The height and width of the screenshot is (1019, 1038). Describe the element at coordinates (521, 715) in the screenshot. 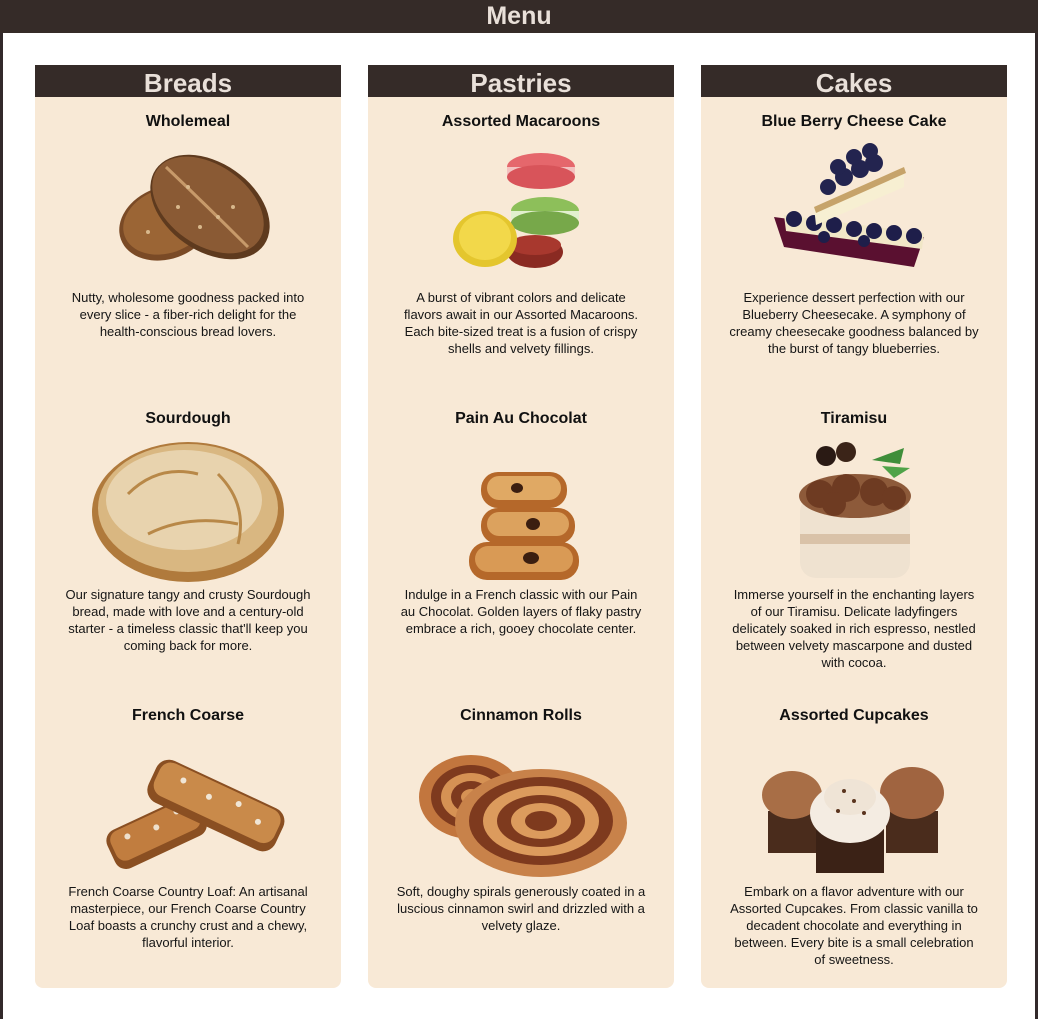

I see `item-name: Cinnamon Rolls` at that location.